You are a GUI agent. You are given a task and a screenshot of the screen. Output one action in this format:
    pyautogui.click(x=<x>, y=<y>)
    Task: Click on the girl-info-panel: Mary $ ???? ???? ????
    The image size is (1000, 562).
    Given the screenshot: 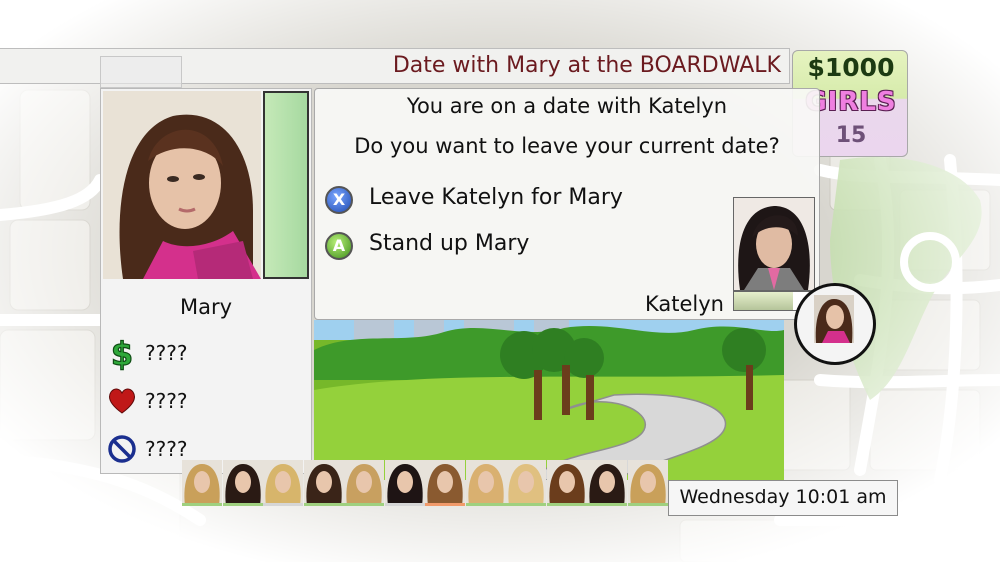 What is the action you would take?
    pyautogui.click(x=206, y=281)
    